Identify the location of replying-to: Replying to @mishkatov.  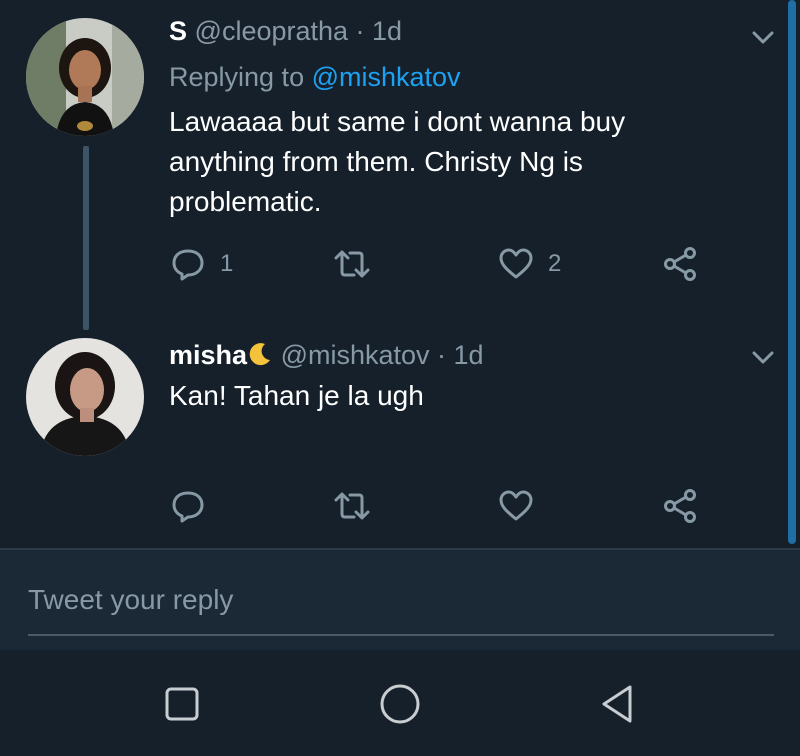
(315, 77).